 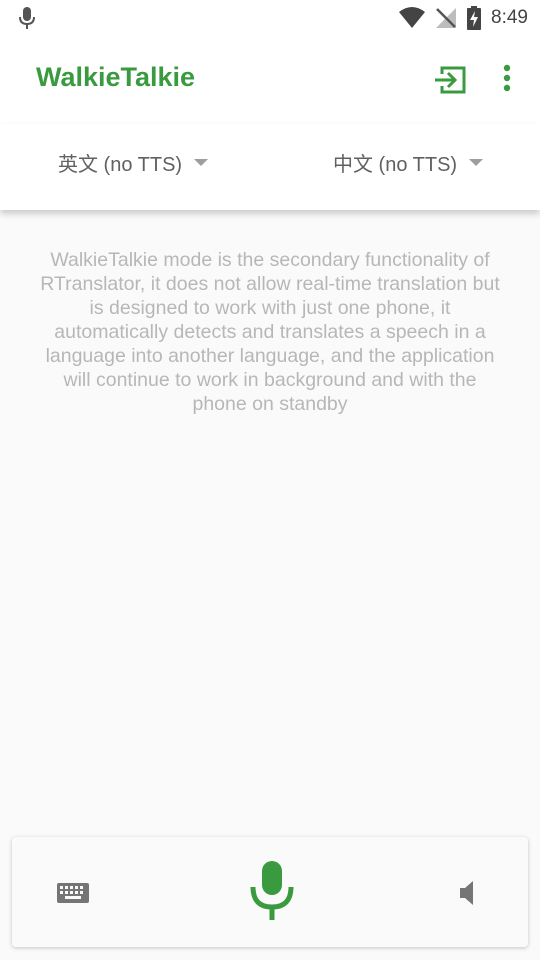 What do you see at coordinates (474, 18) in the screenshot?
I see `battery-charging-icon` at bounding box center [474, 18].